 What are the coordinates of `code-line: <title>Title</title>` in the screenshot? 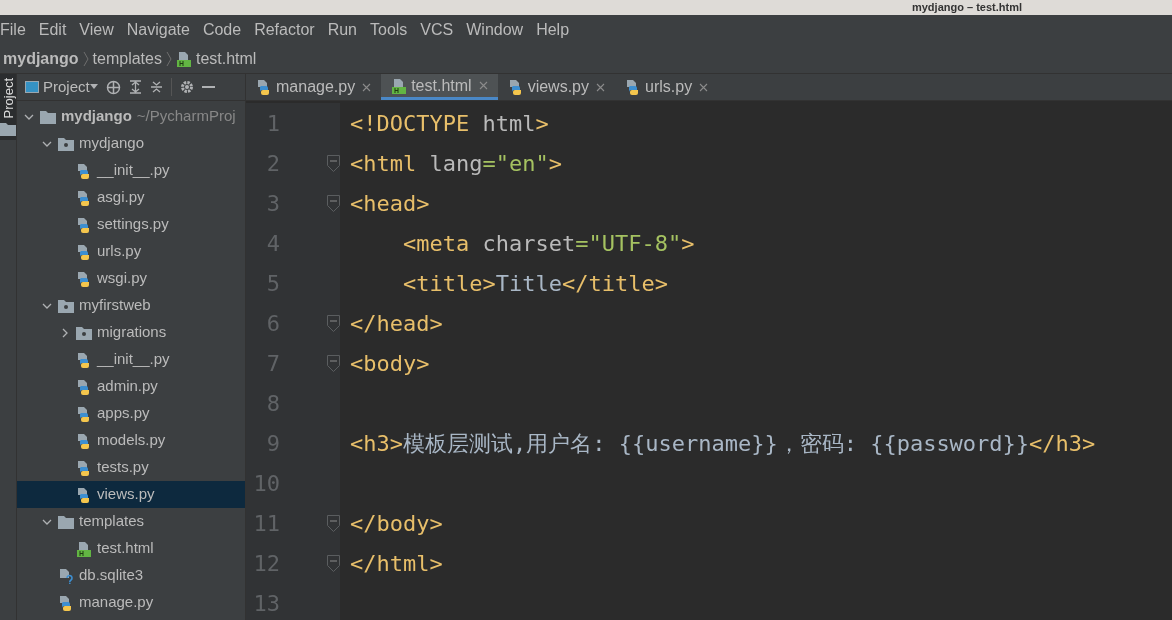 It's located at (534, 283).